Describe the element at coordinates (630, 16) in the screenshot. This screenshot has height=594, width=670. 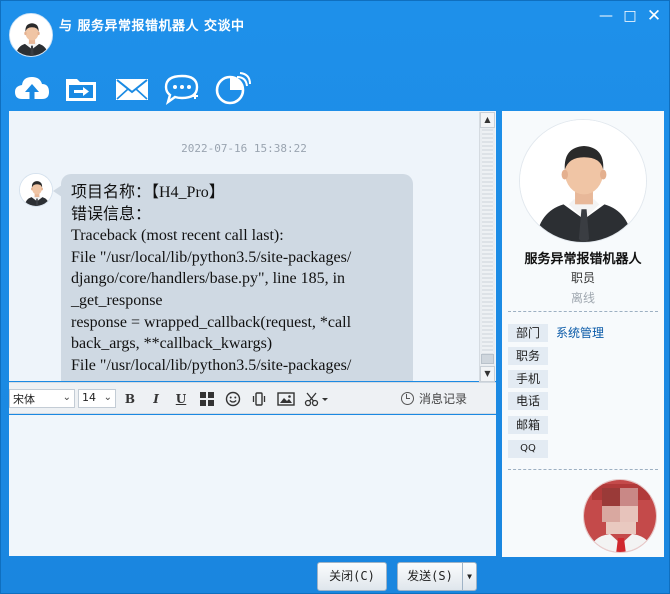
I see `maximize-button: □` at that location.